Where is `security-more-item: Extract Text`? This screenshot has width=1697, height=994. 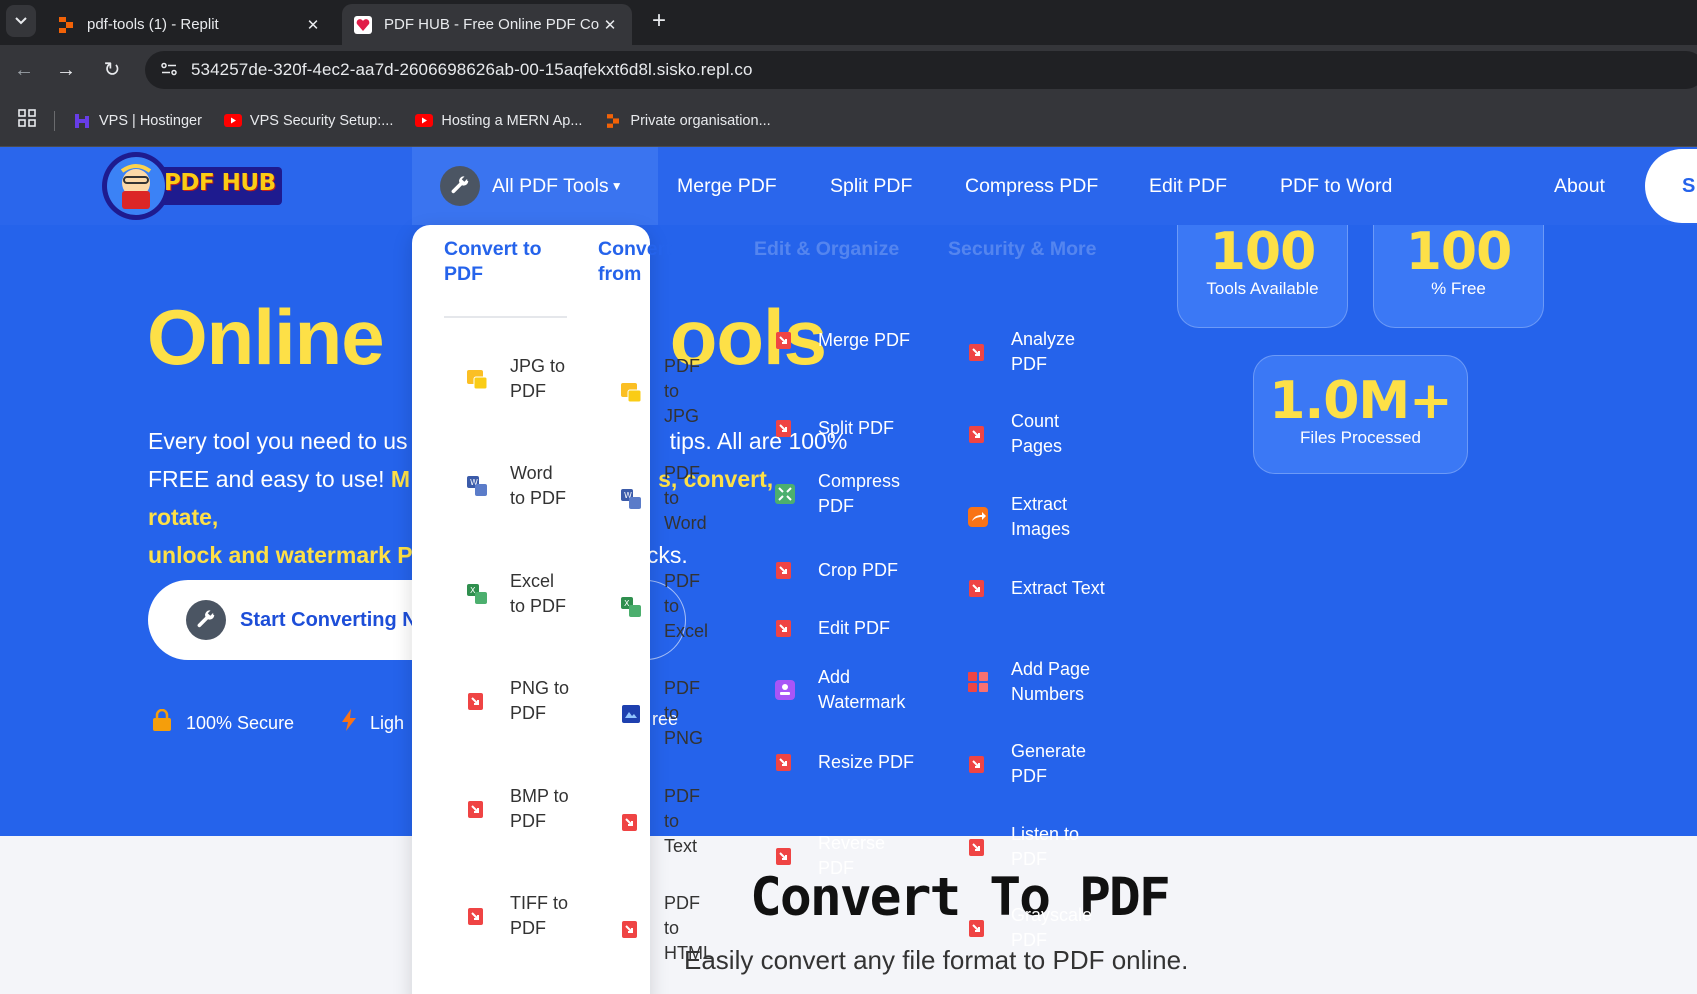 security-more-item: Extract Text is located at coordinates (1038, 588).